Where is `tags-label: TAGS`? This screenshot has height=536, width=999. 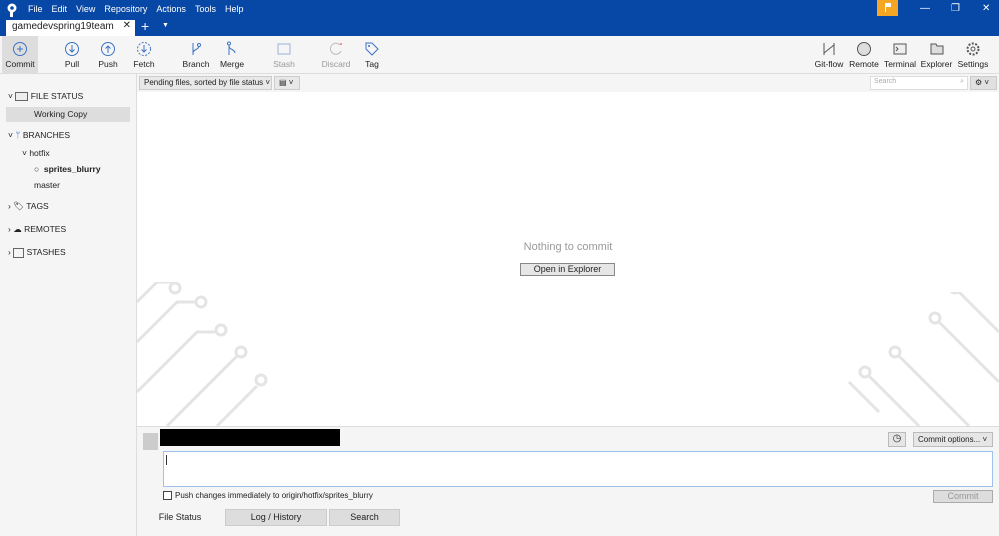 tags-label: TAGS is located at coordinates (37, 206).